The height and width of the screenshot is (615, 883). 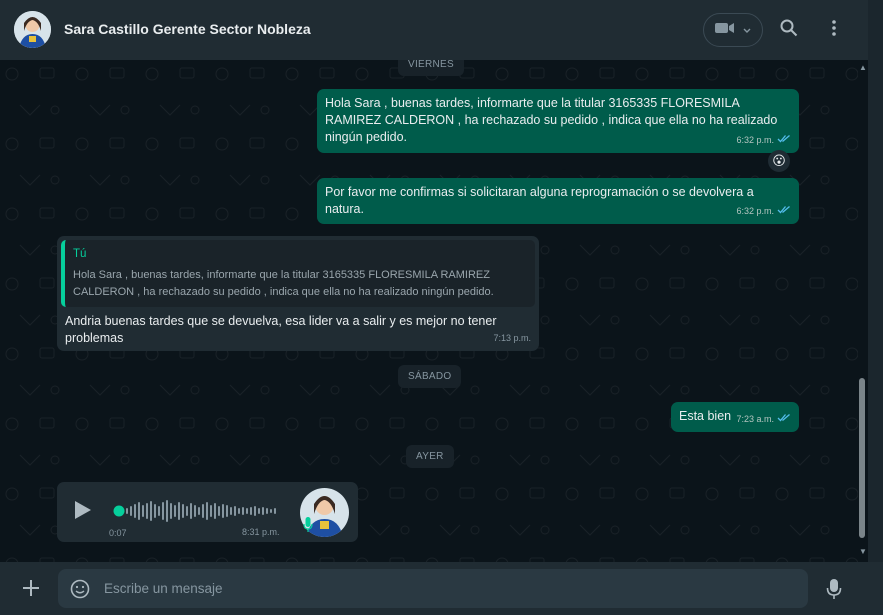 What do you see at coordinates (187, 29) in the screenshot?
I see `contact-name: Sara Castillo Gerente Sector Nobleza` at bounding box center [187, 29].